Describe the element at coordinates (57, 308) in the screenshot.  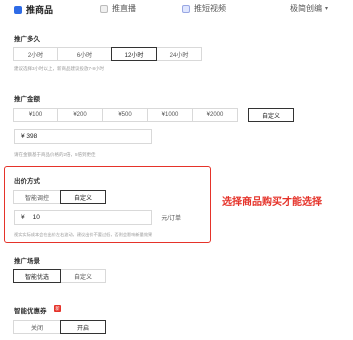
I see `new-badge: 新` at that location.